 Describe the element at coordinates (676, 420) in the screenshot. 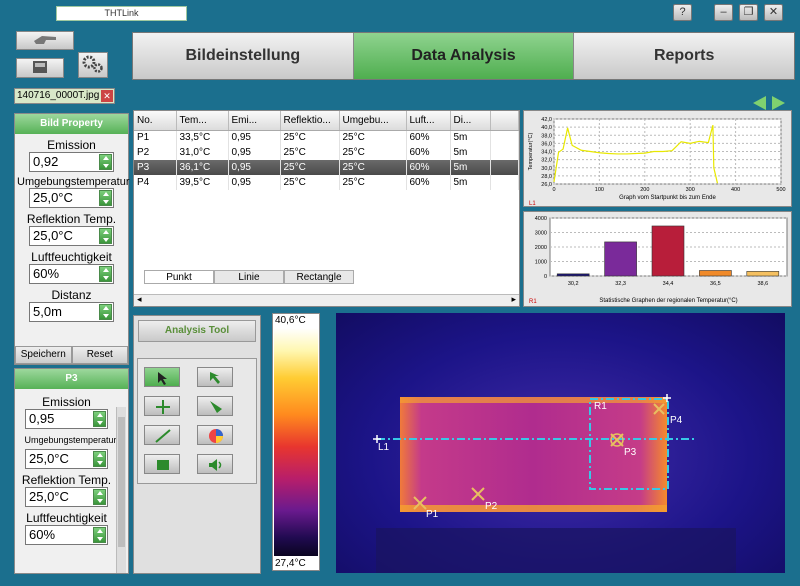

I see `label-p4: P4` at that location.